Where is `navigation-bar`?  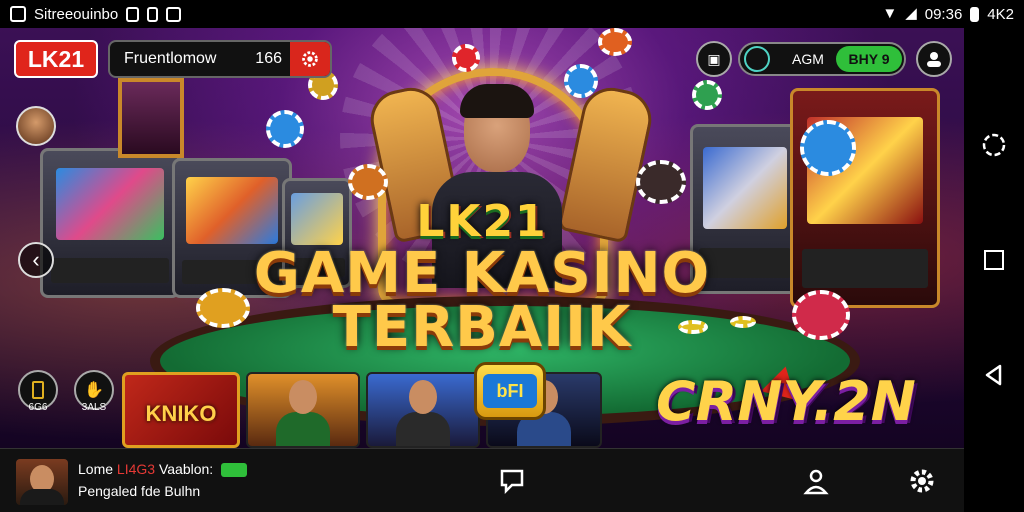 navigation-bar is located at coordinates (994, 270).